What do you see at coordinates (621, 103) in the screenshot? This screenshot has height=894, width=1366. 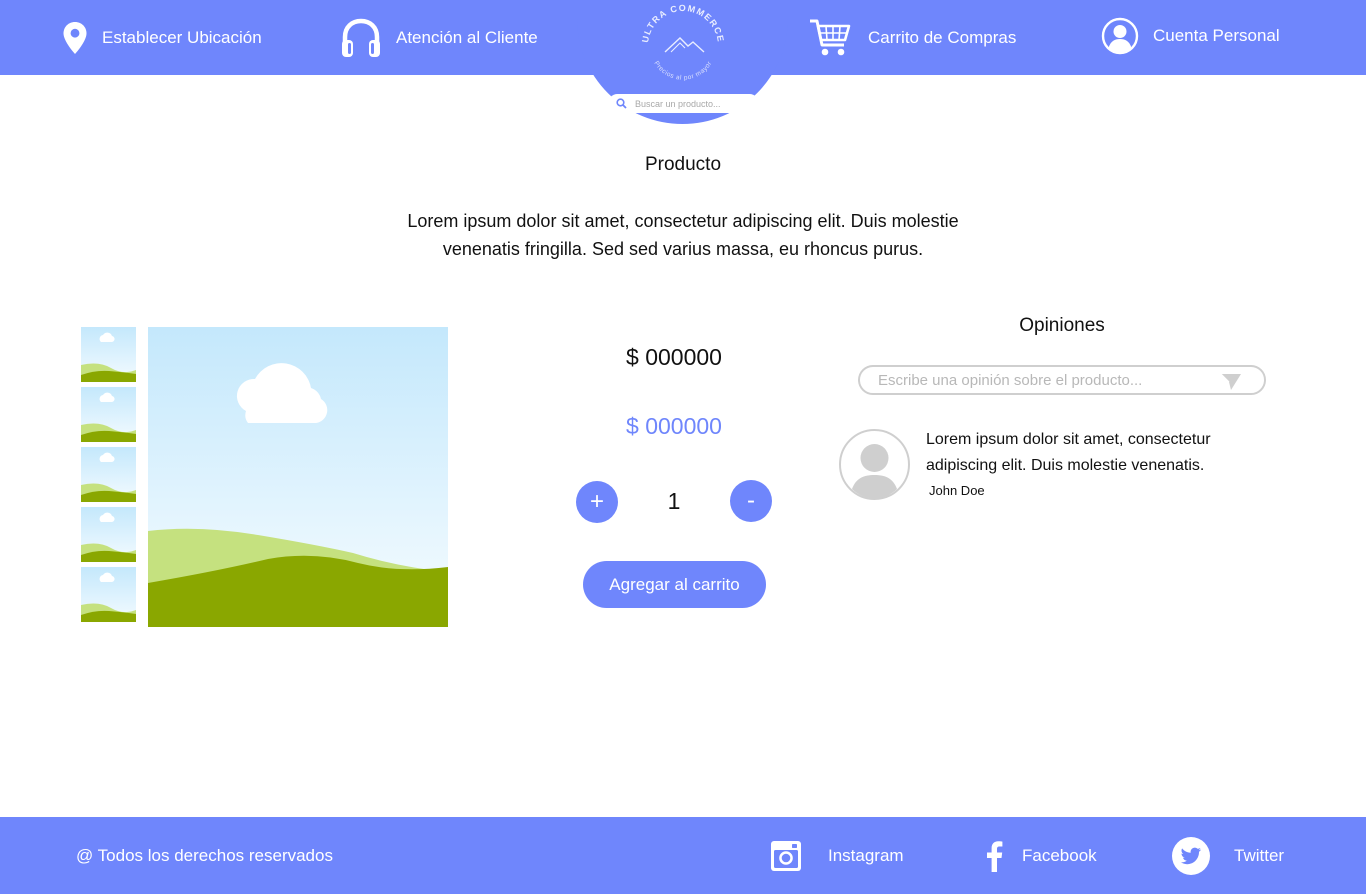 I see `search-icon` at bounding box center [621, 103].